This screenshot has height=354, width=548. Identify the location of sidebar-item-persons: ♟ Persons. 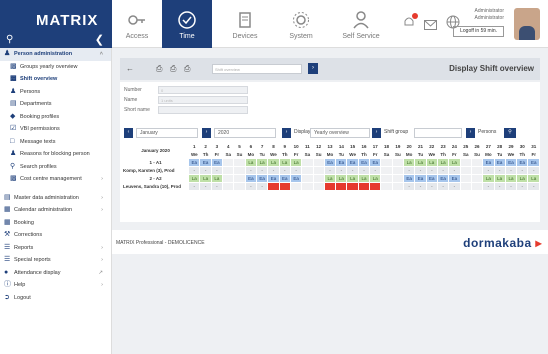
(55, 92).